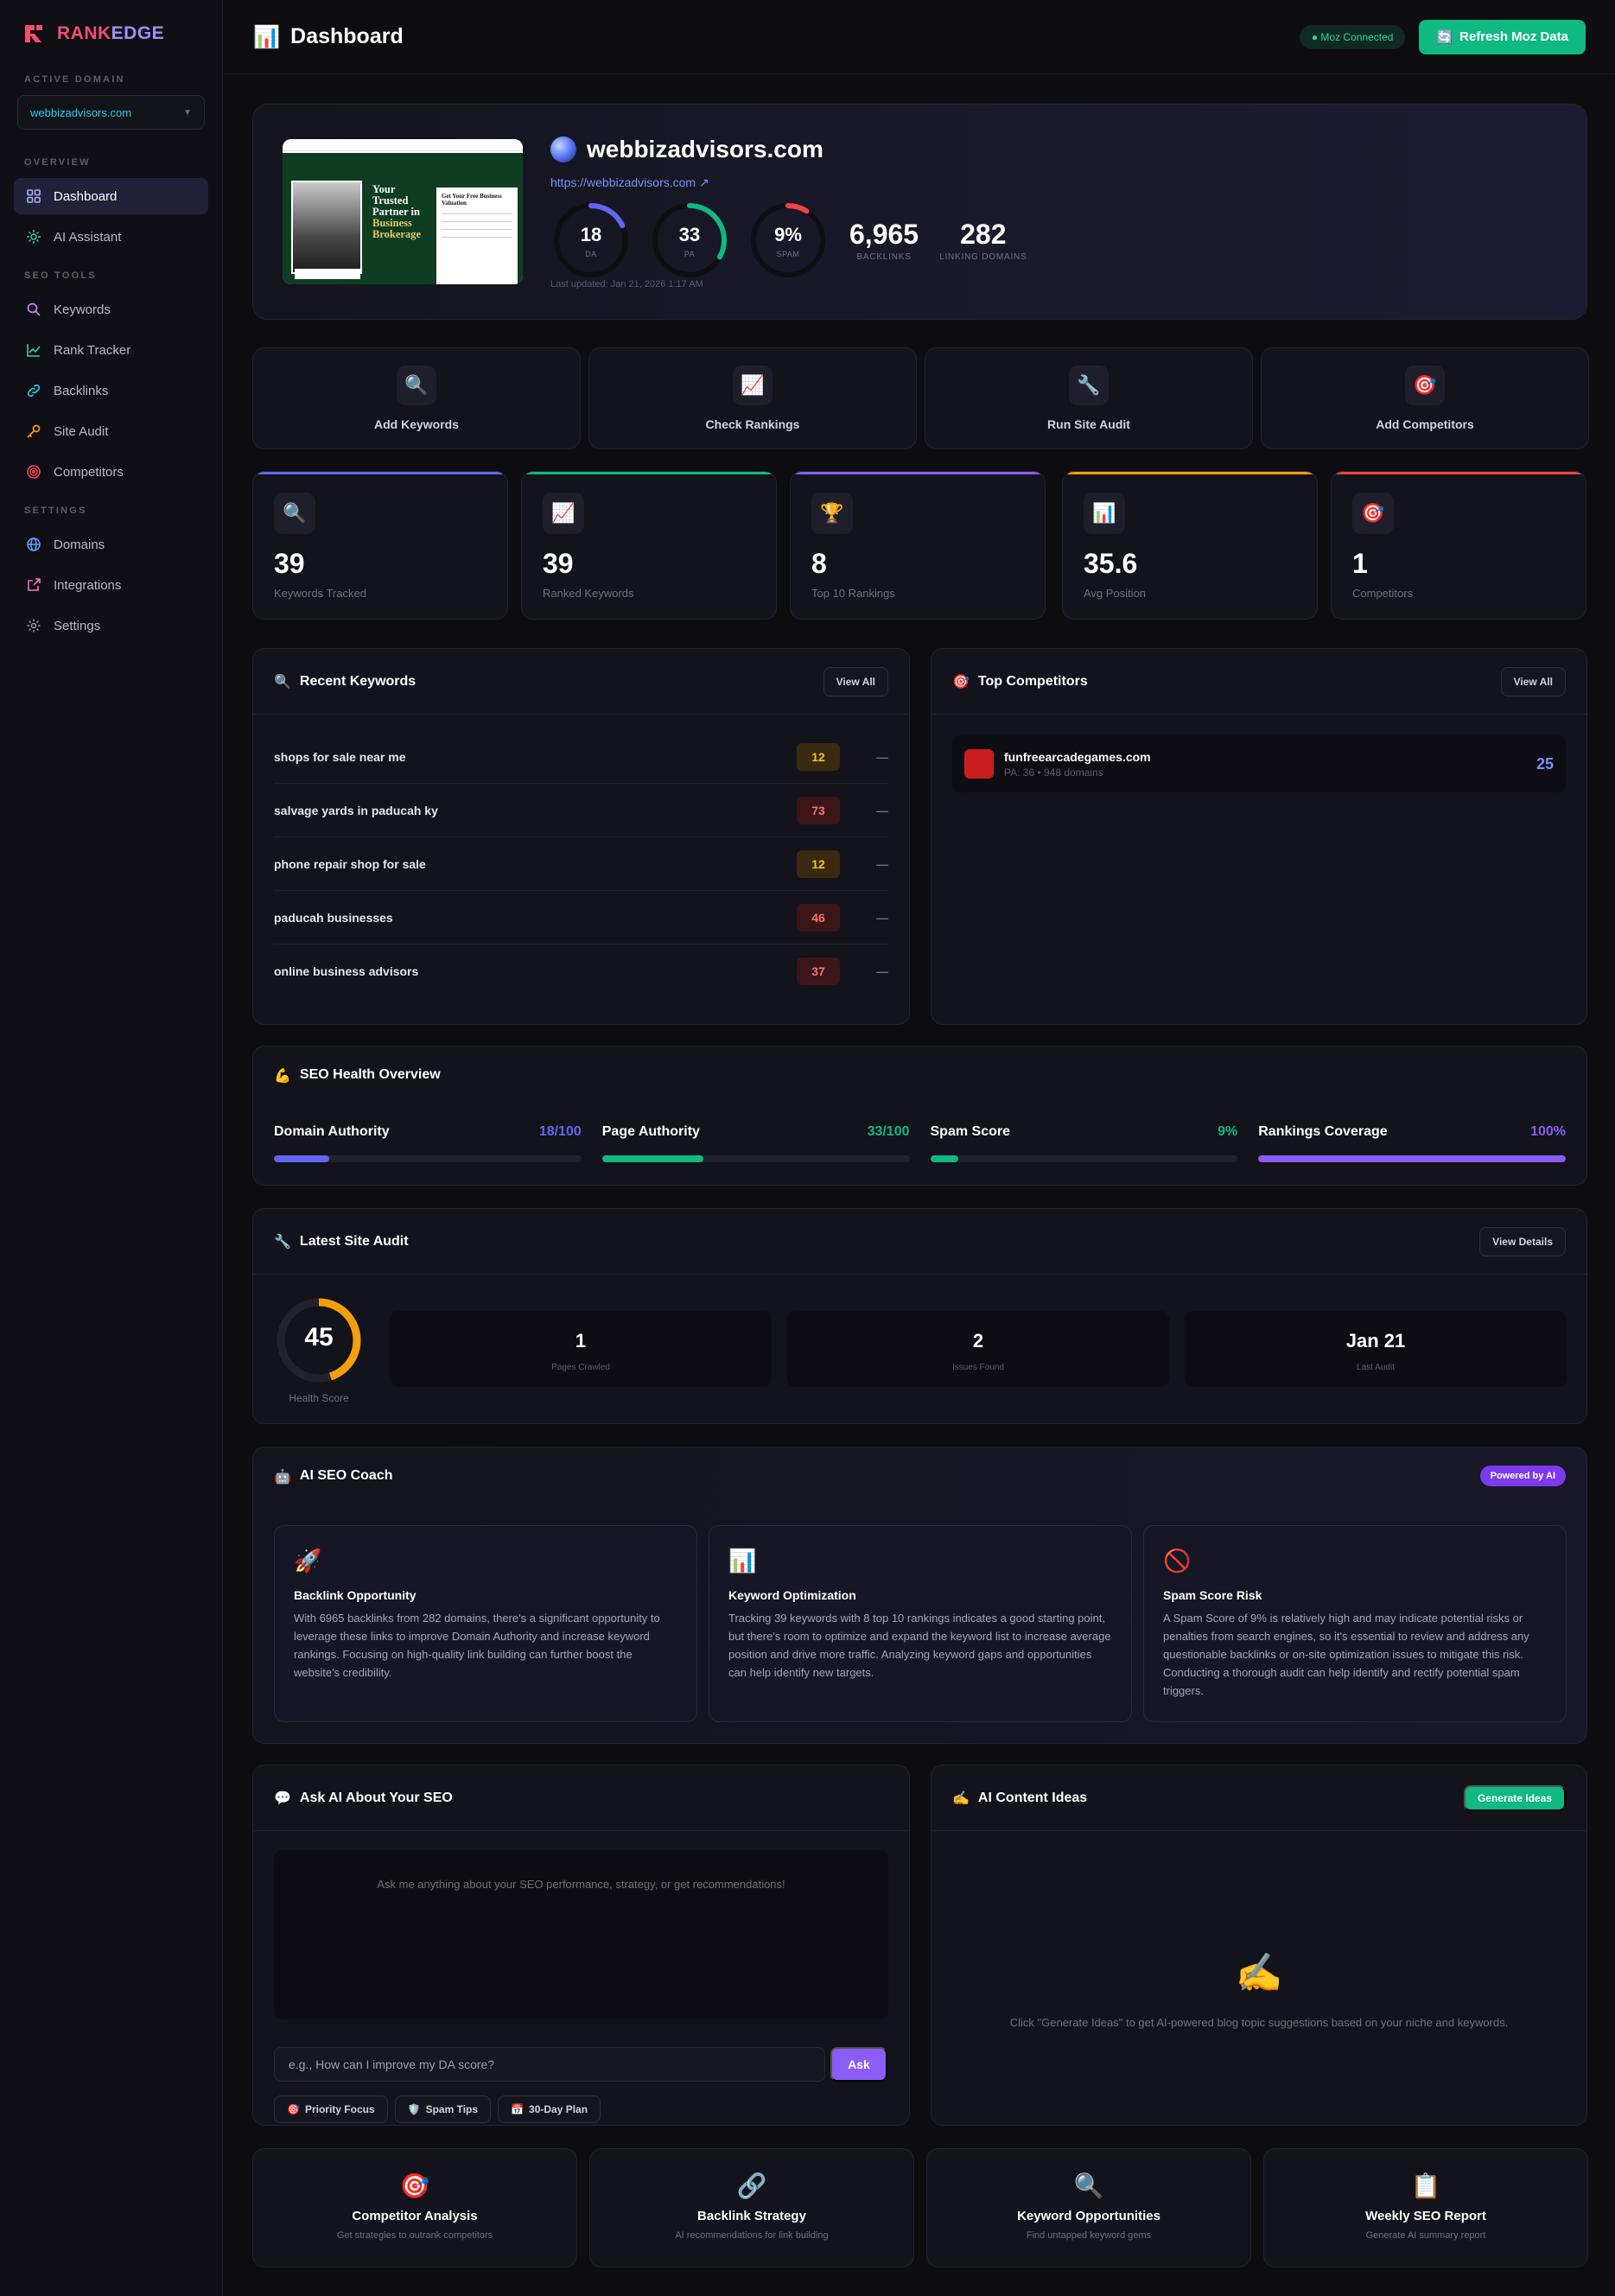 This screenshot has width=1615, height=2296. I want to click on view-all-competitors-button: View All, so click(1533, 681).